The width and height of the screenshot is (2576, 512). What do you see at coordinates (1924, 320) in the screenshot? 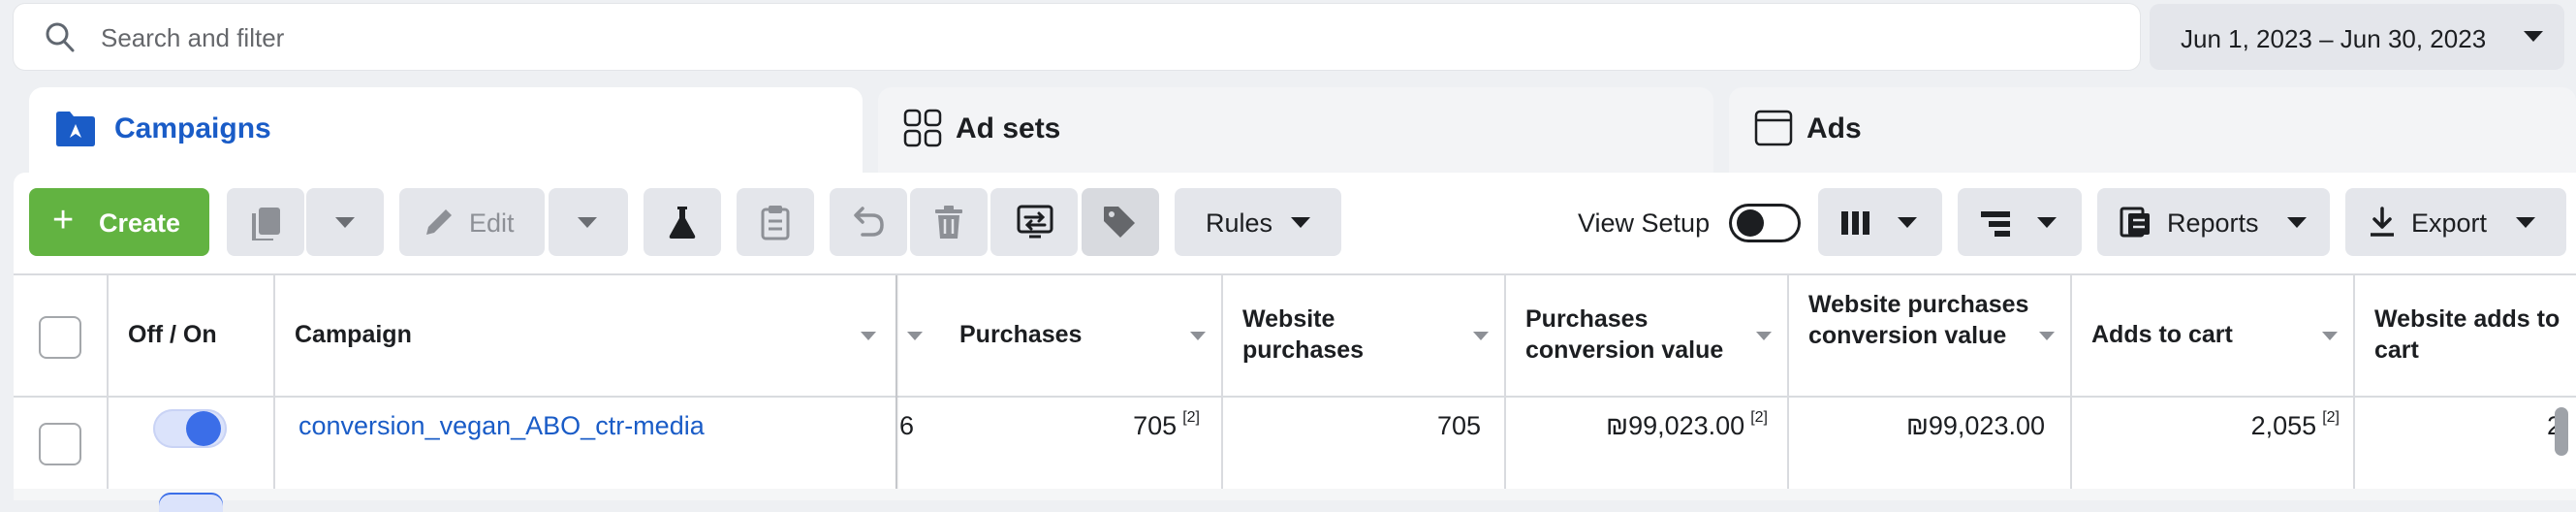
I see `header-website-purchases-conversion-value: Website purchases conversion value` at bounding box center [1924, 320].